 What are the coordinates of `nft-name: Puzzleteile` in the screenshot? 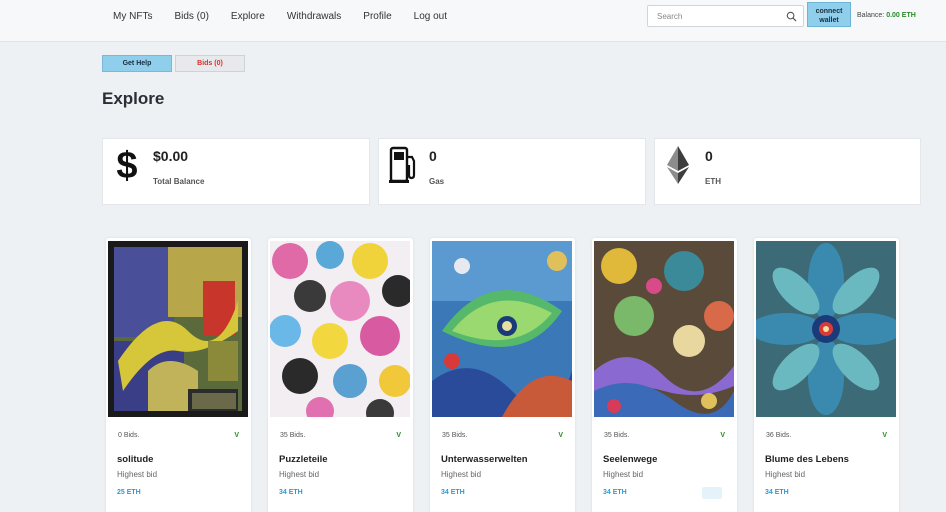 It's located at (303, 459).